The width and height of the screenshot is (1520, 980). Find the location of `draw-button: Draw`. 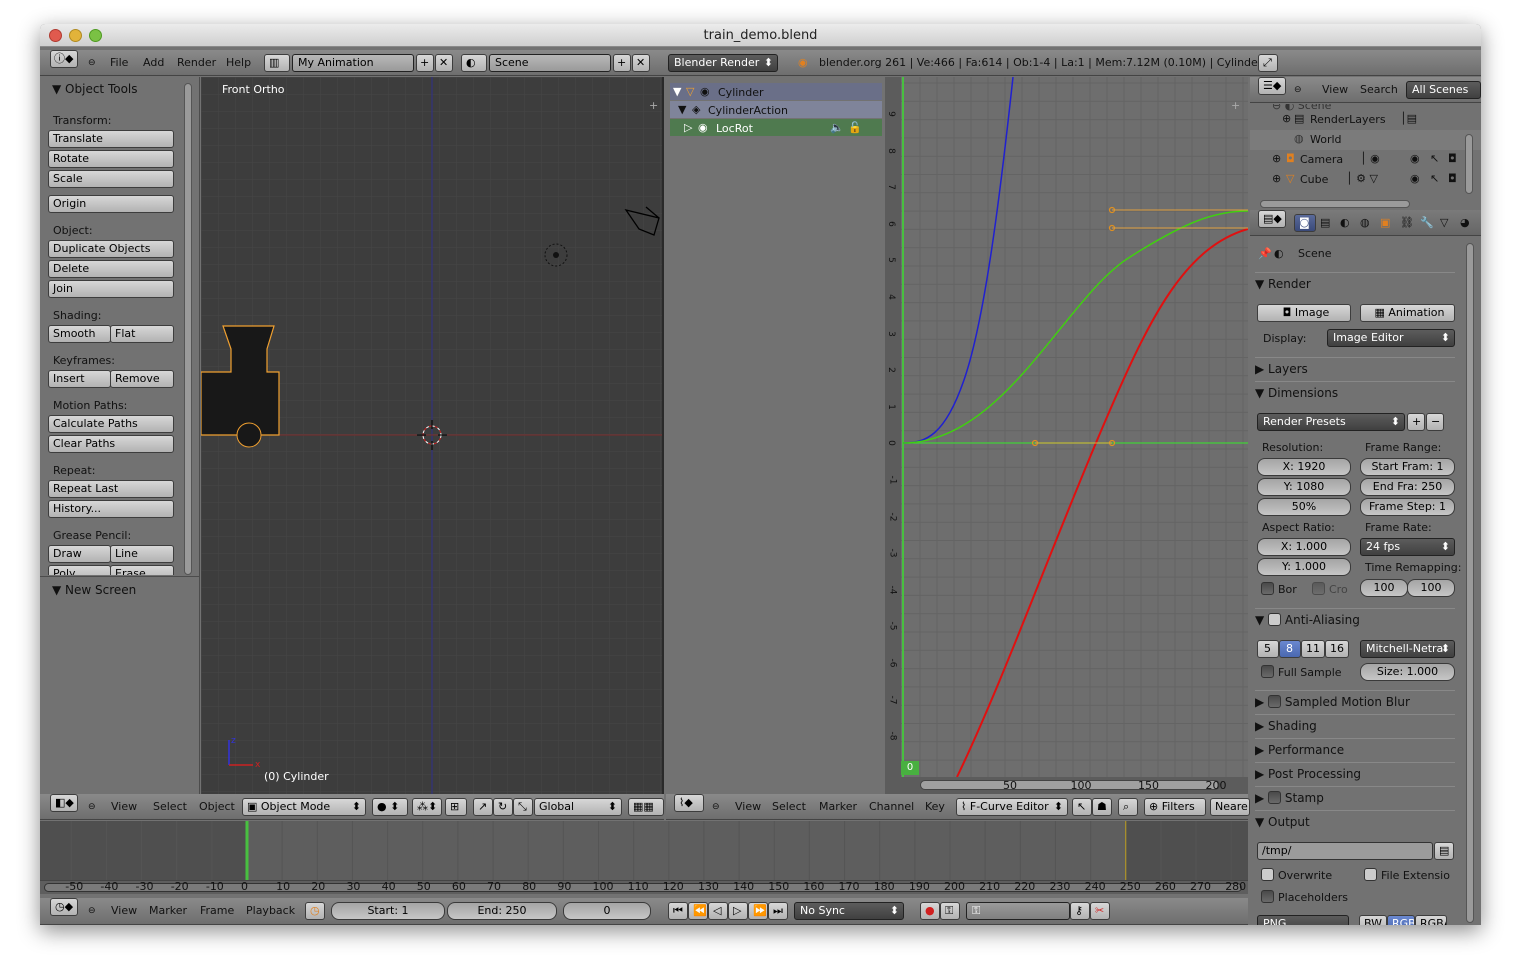

draw-button: Draw is located at coordinates (79, 554).